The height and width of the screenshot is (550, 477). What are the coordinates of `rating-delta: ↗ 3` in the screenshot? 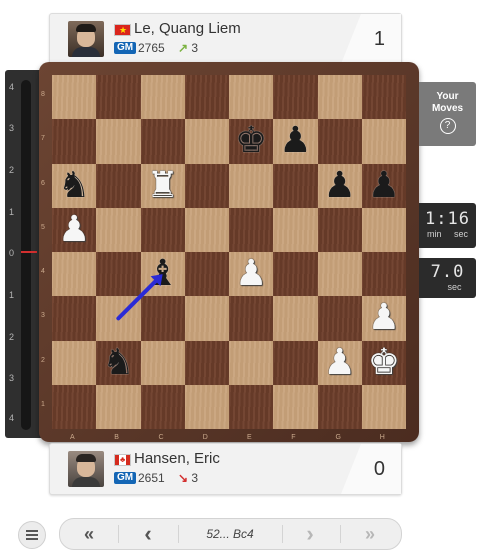 It's located at (188, 48).